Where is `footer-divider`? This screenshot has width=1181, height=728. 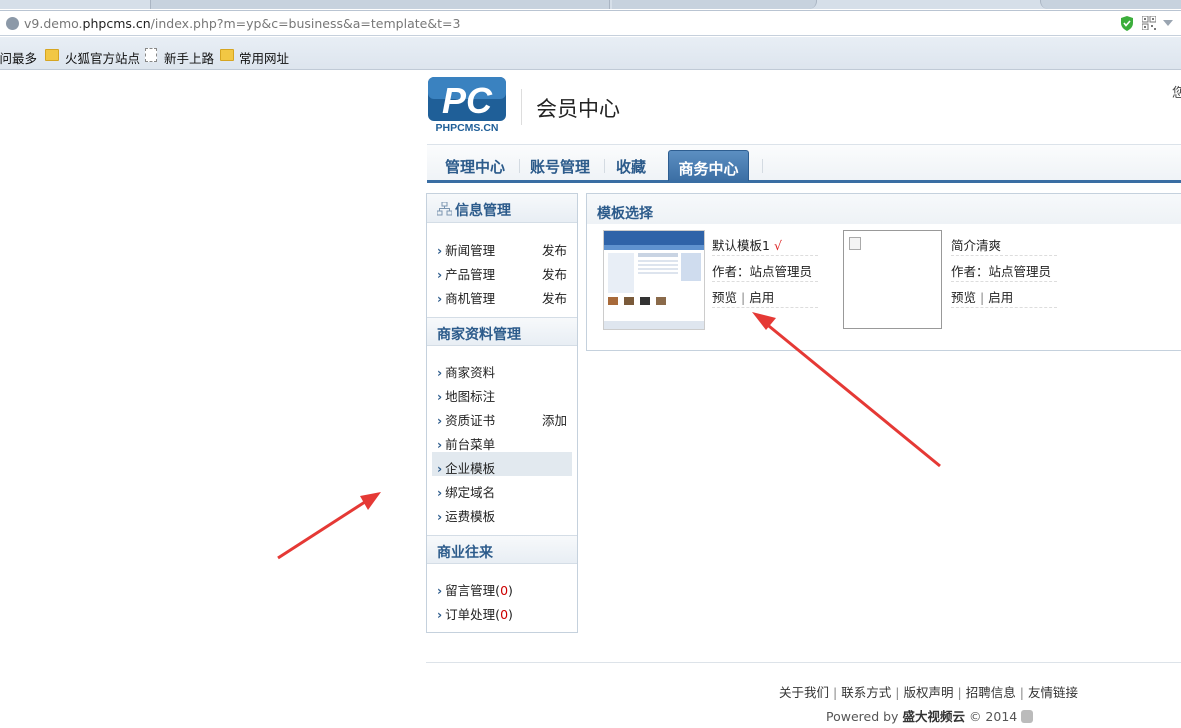 footer-divider is located at coordinates (803, 662).